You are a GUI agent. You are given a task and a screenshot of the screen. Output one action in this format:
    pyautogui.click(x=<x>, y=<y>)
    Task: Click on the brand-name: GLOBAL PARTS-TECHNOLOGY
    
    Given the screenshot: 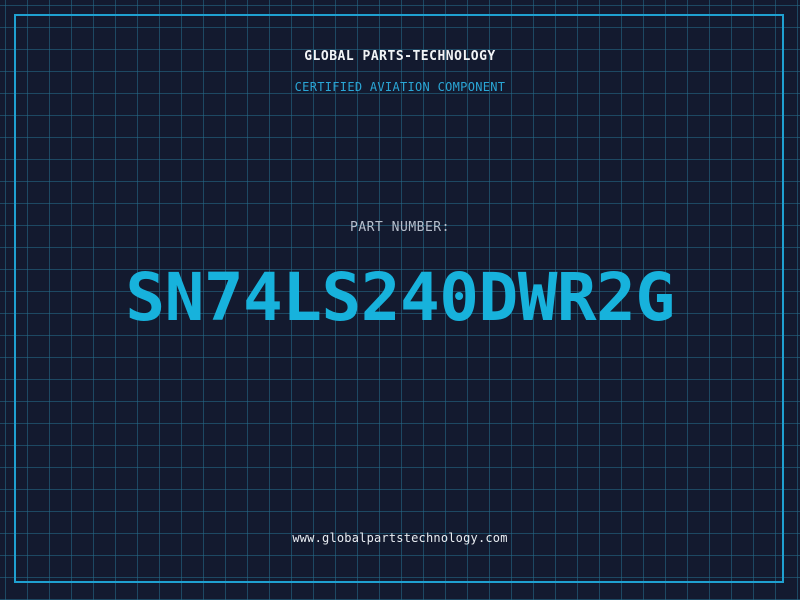 What is the action you would take?
    pyautogui.click(x=400, y=56)
    